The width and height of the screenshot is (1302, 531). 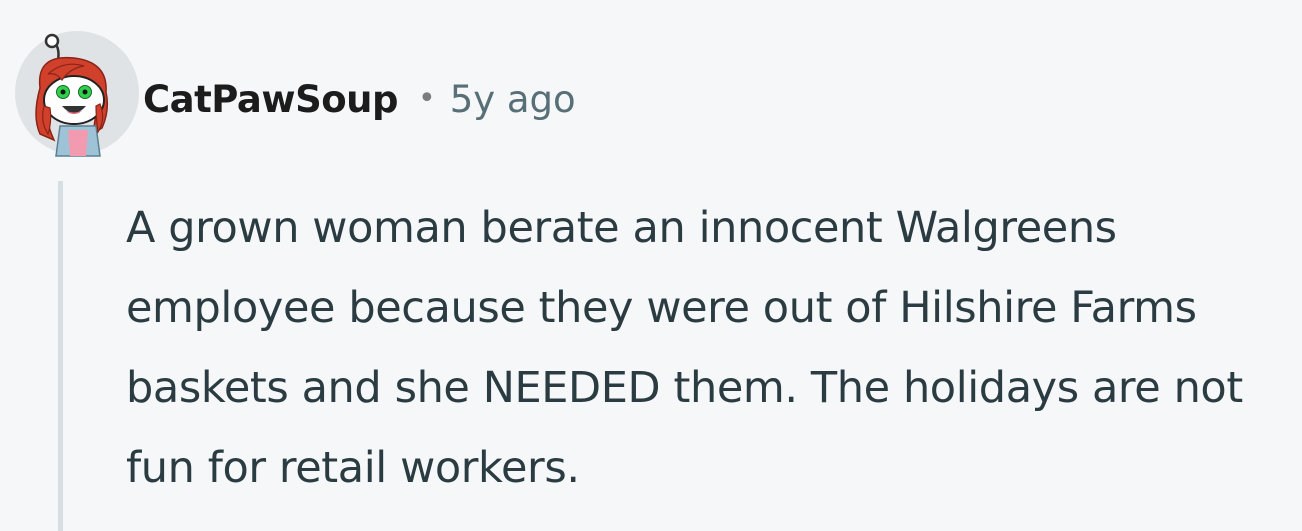 What do you see at coordinates (77, 93) in the screenshot?
I see `snoo-avatar-icon` at bounding box center [77, 93].